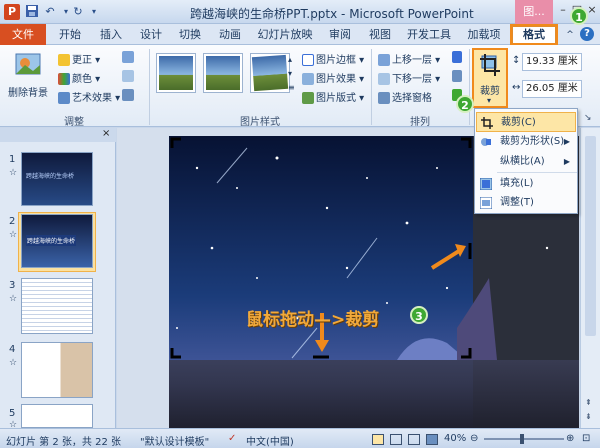  Describe the element at coordinates (291, 87) in the screenshot. I see `styles-more-icon: ≡` at that location.